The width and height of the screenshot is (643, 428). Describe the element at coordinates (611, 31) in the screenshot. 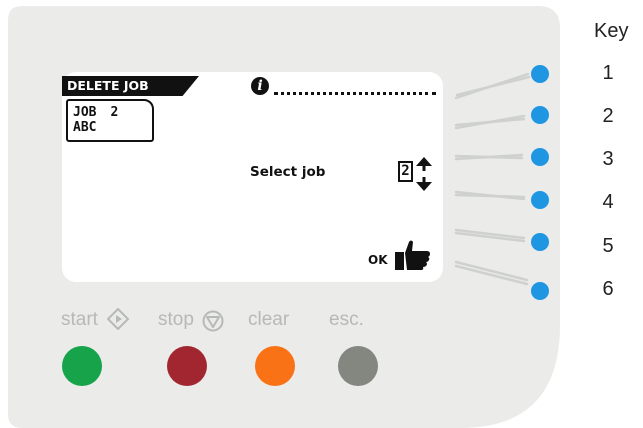

I see `key-title: Key` at that location.